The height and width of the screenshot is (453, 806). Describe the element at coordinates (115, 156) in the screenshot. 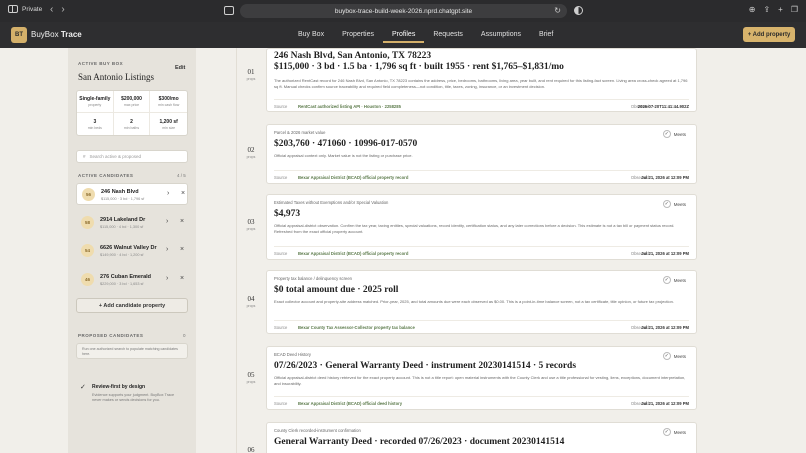

I see `search-placeholder: Search active & proposed` at that location.